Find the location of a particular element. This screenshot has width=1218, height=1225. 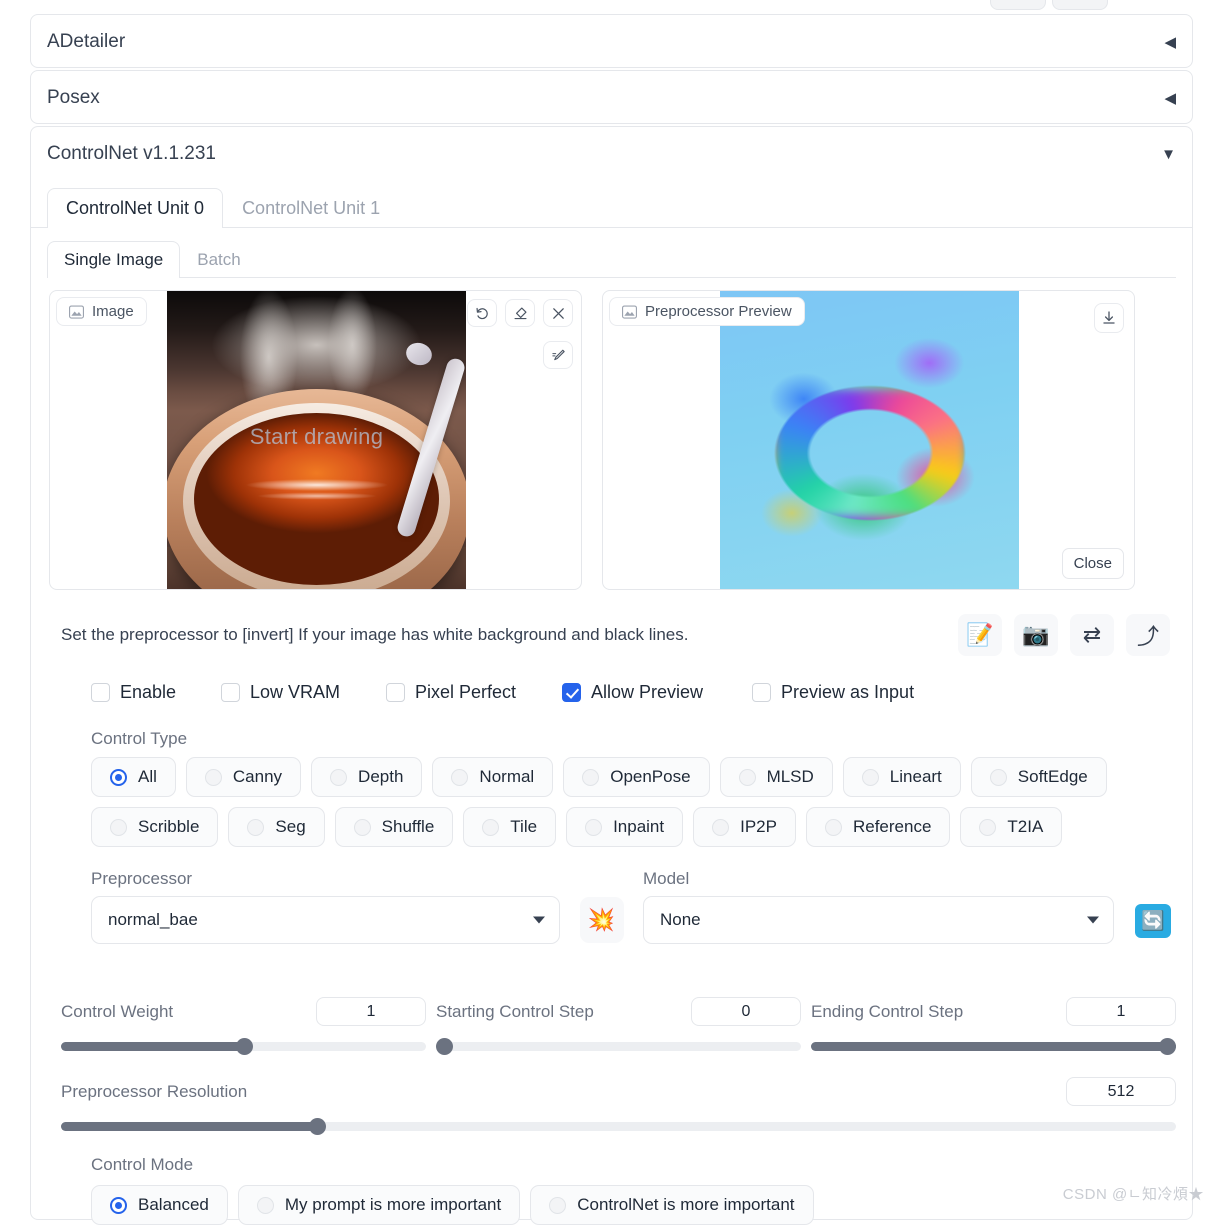

control-type-option-seg: Seg is located at coordinates (276, 827).